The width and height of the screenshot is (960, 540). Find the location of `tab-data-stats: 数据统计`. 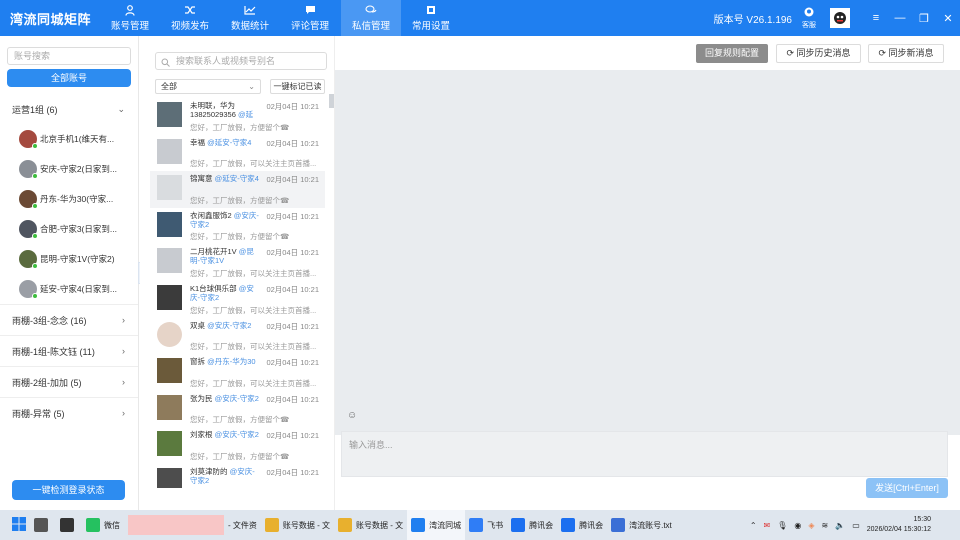

tab-data-stats: 数据统计 is located at coordinates (250, 18).